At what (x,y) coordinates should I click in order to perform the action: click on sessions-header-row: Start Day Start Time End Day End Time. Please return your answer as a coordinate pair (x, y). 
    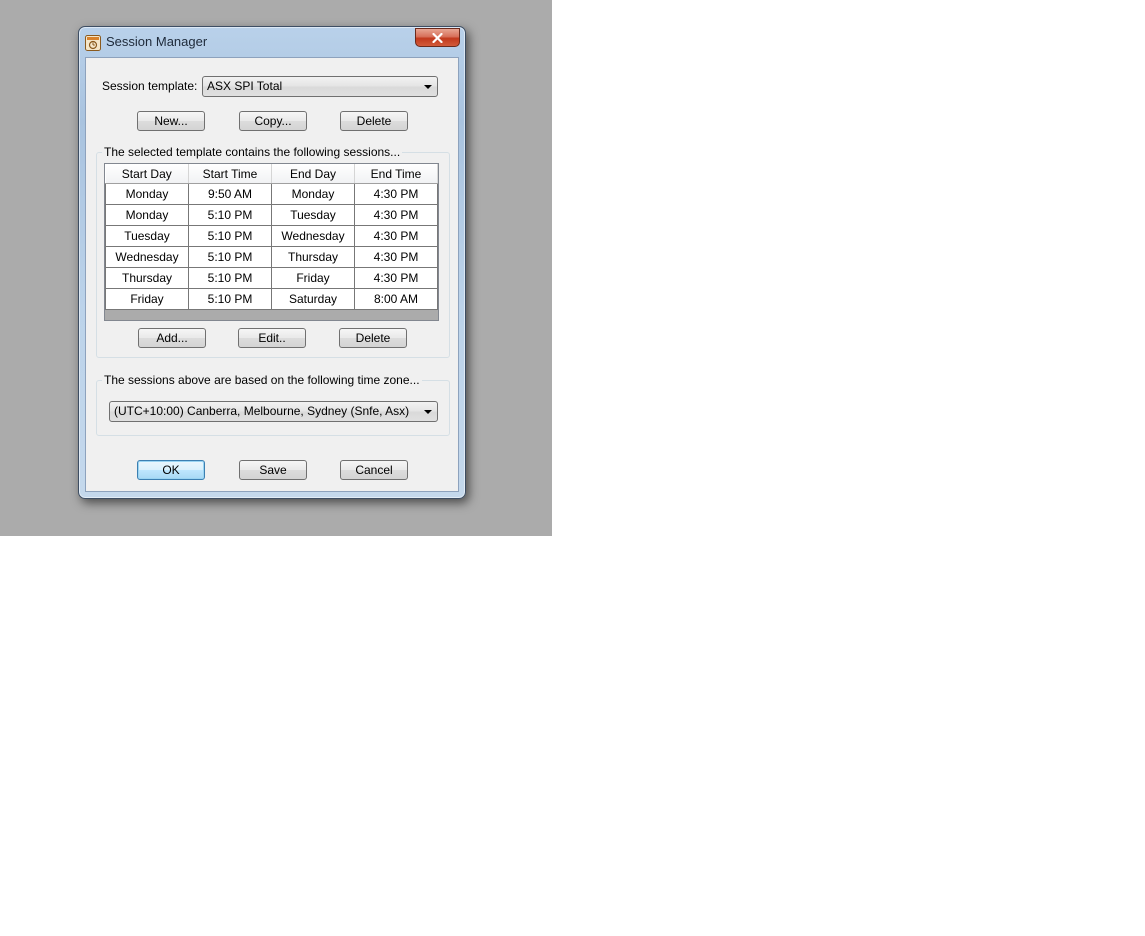
    Looking at the image, I should click on (271, 174).